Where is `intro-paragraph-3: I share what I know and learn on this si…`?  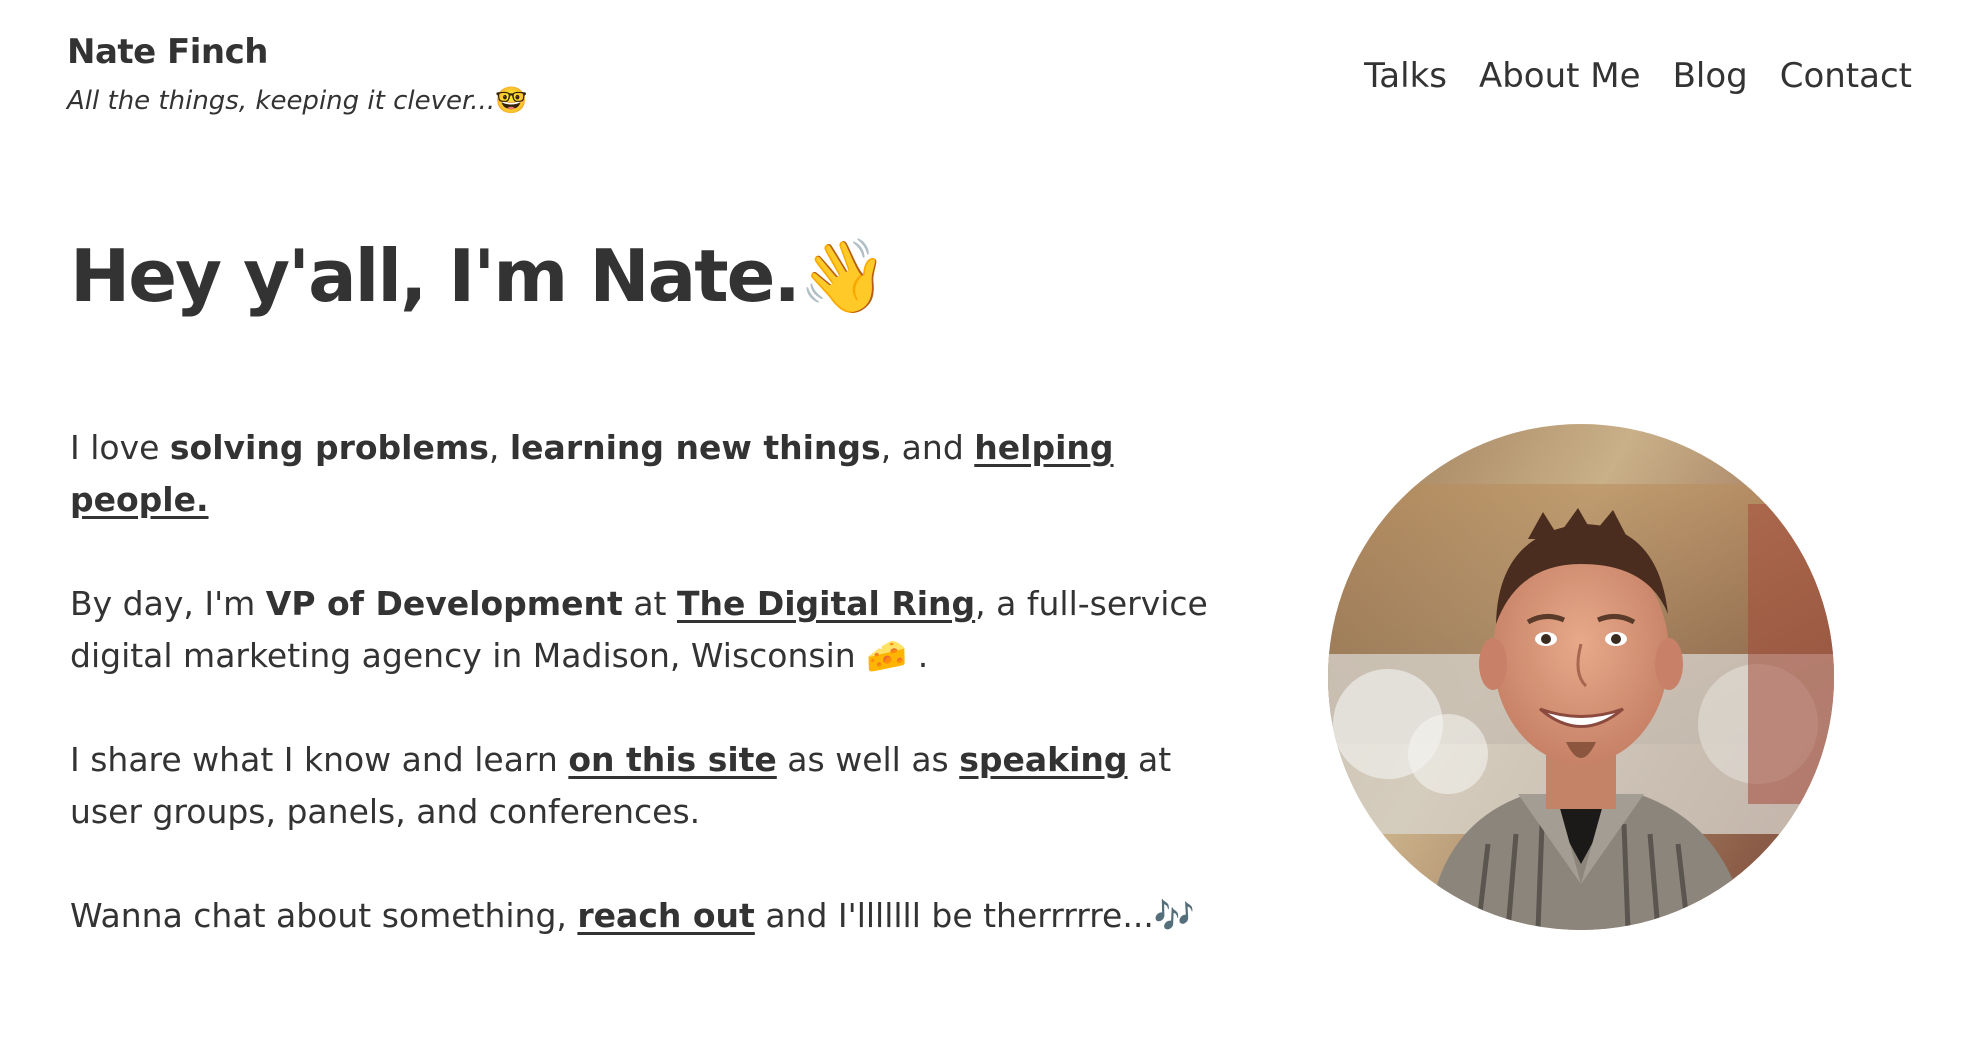
intro-paragraph-3: I share what I know and learn on this si… is located at coordinates (655, 786).